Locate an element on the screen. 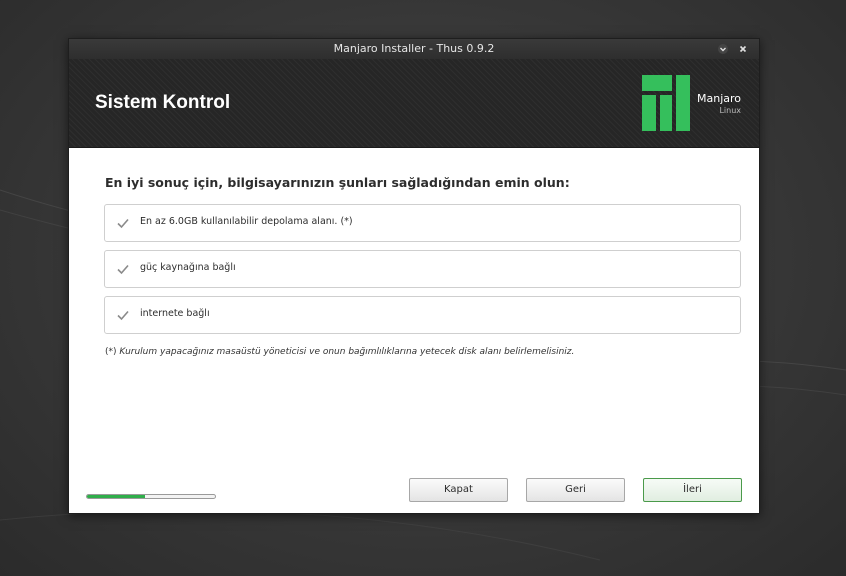 The height and width of the screenshot is (576, 846). quit-button: Kapat is located at coordinates (458, 490).